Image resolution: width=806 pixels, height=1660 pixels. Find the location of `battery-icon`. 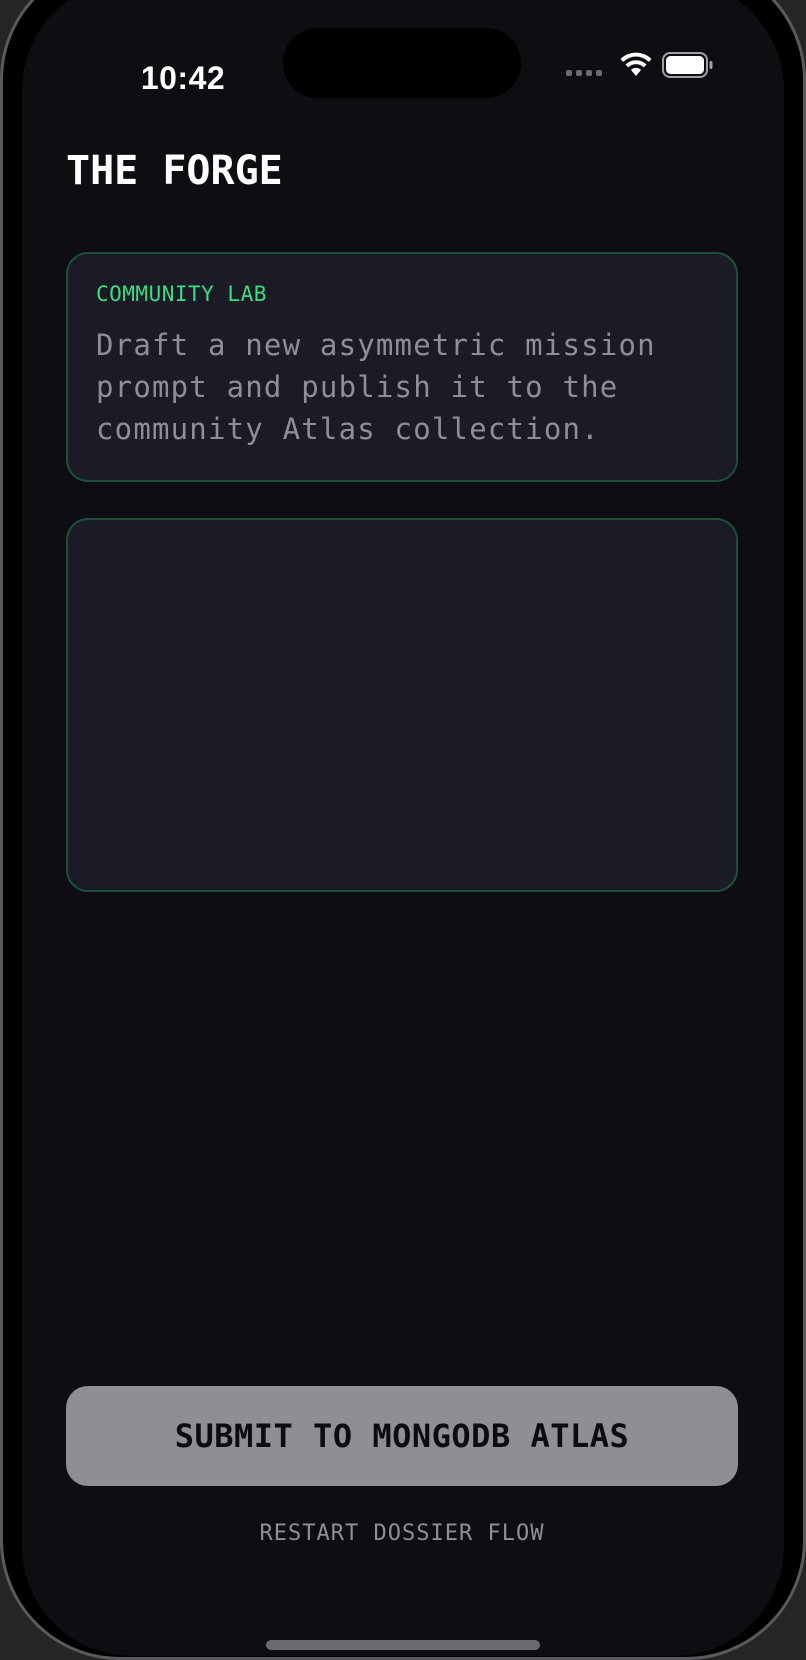

battery-icon is located at coordinates (687, 65).